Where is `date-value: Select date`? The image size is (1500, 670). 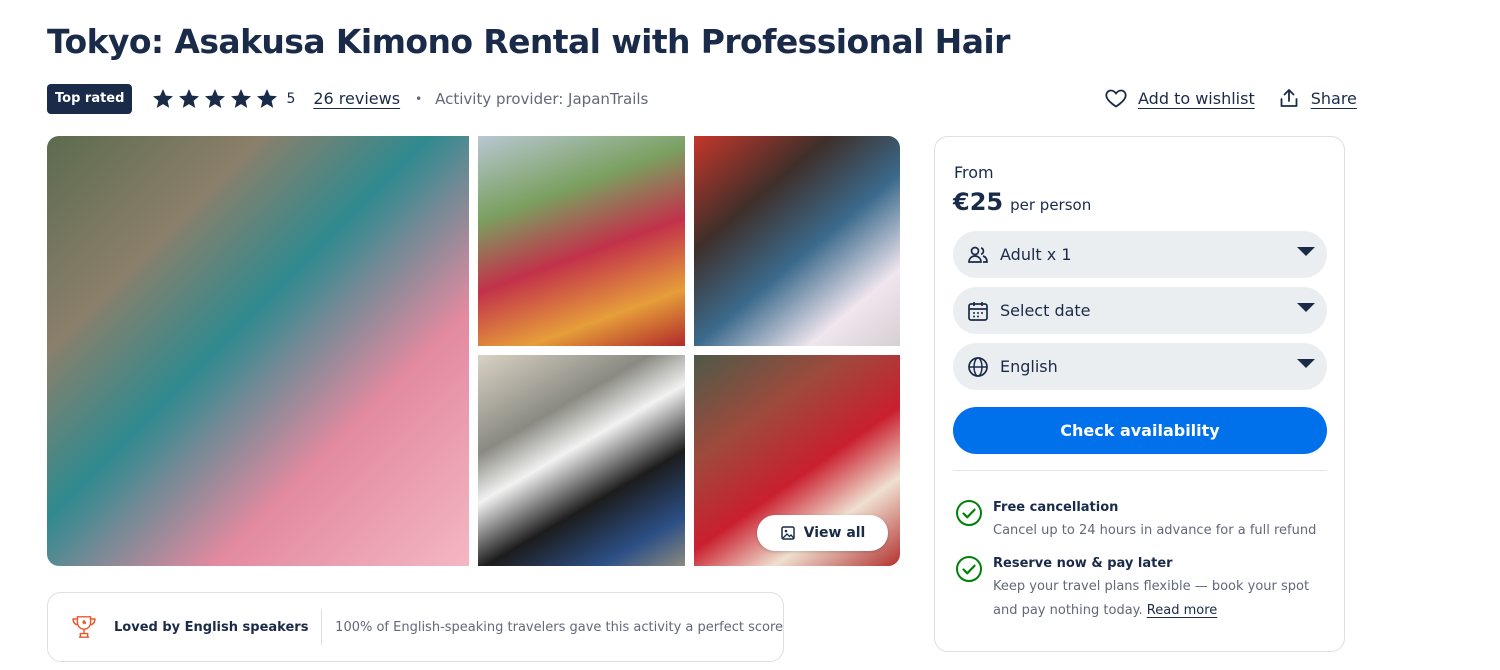 date-value: Select date is located at coordinates (1045, 310).